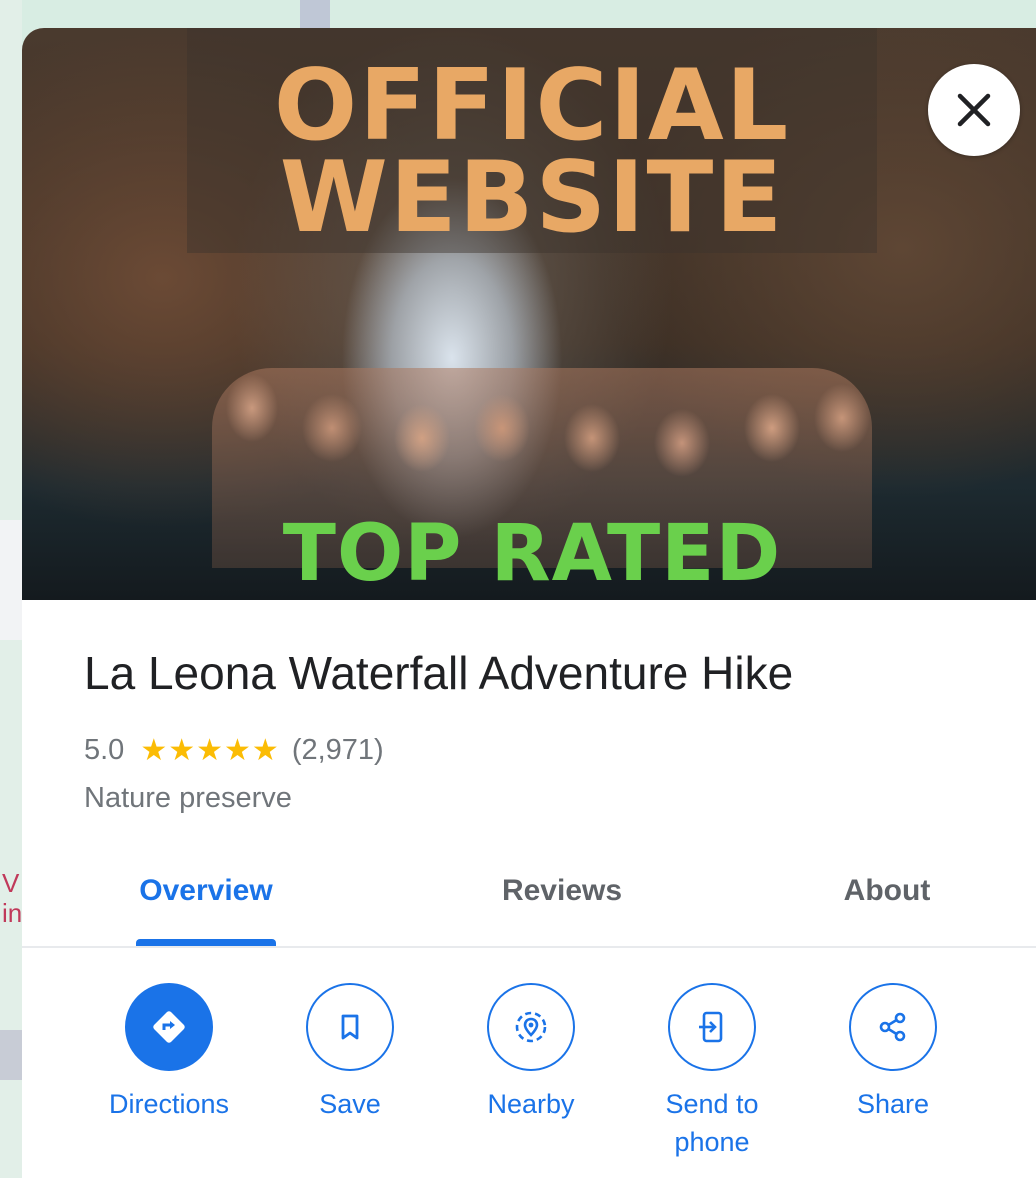 The height and width of the screenshot is (1178, 1036). I want to click on save-button: Save, so click(350, 1053).